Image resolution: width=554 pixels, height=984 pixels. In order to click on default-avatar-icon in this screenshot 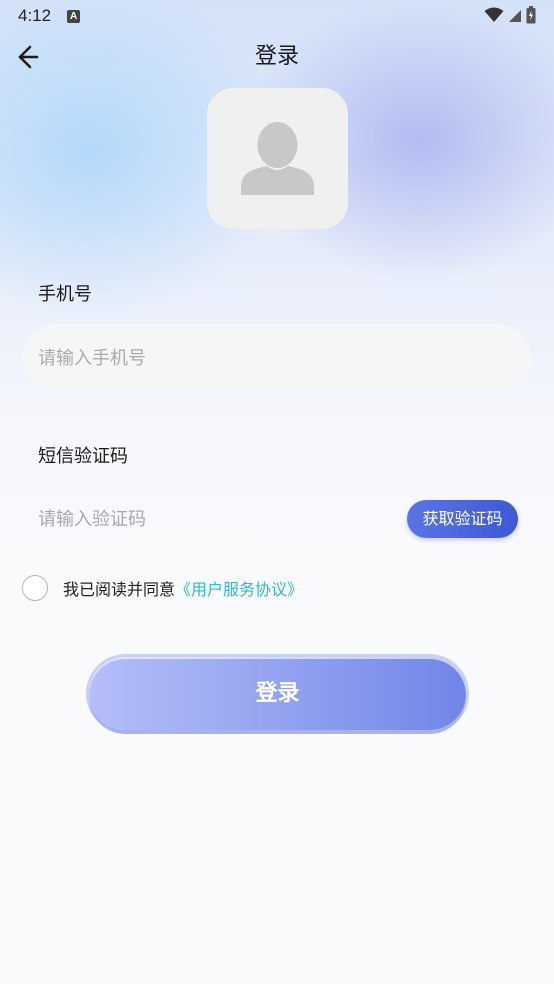, I will do `click(277, 158)`.